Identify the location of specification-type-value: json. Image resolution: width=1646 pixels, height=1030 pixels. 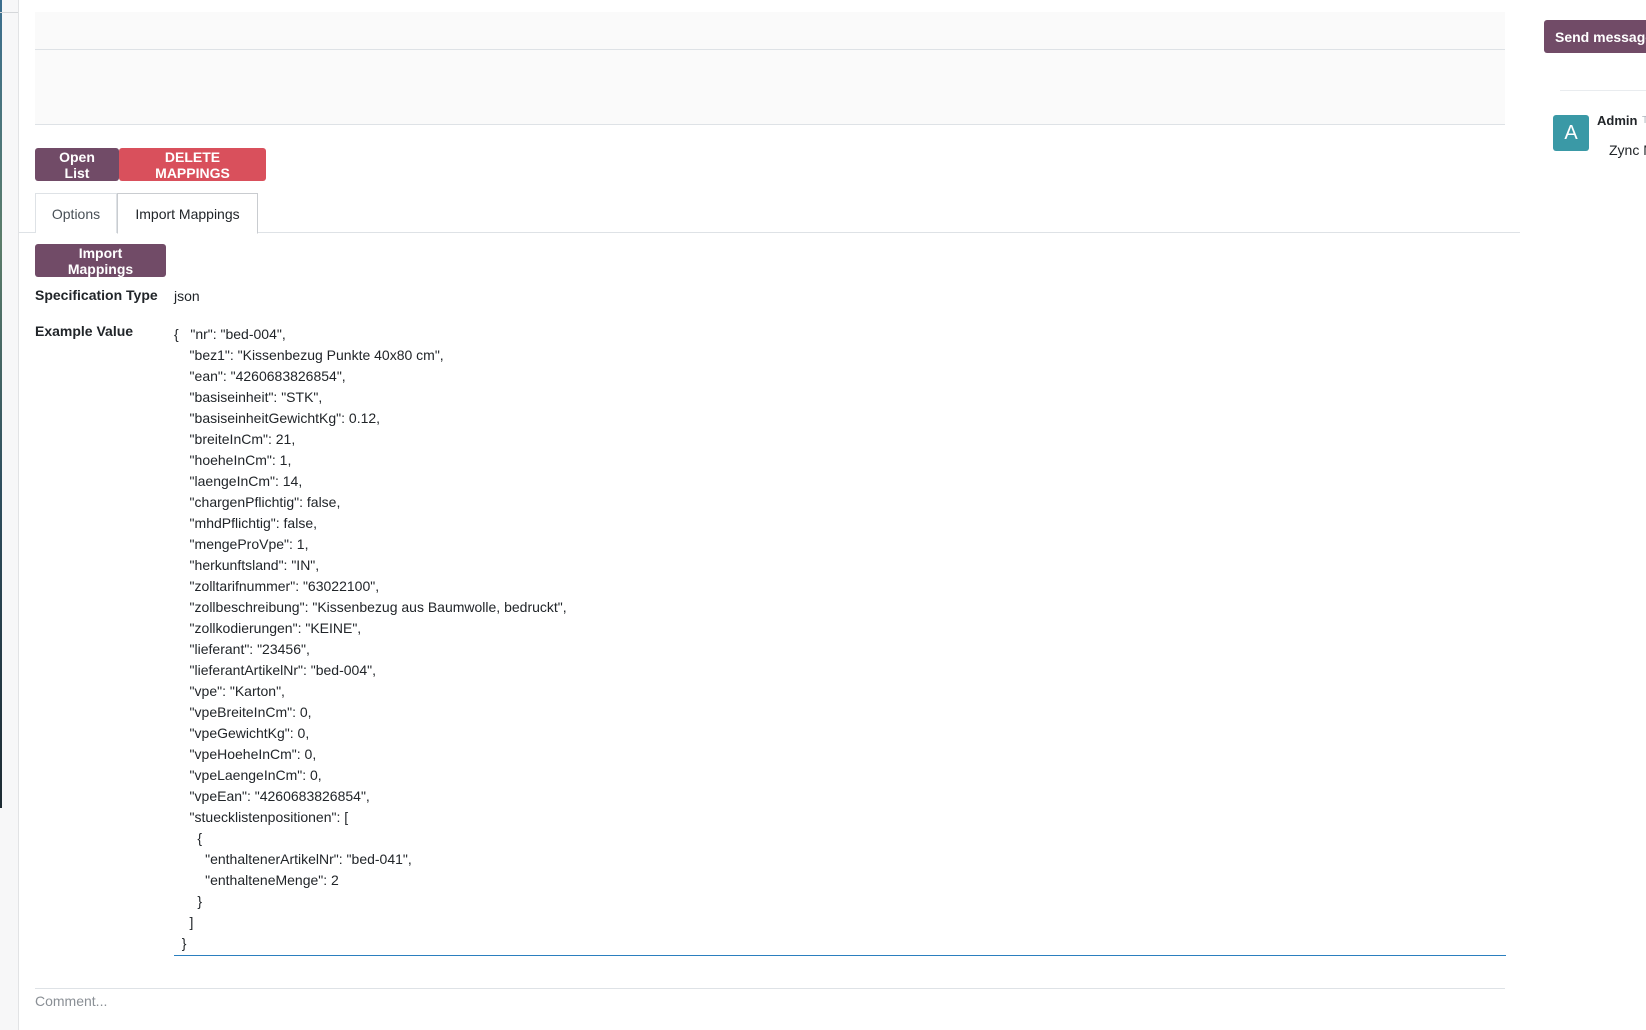
(187, 296).